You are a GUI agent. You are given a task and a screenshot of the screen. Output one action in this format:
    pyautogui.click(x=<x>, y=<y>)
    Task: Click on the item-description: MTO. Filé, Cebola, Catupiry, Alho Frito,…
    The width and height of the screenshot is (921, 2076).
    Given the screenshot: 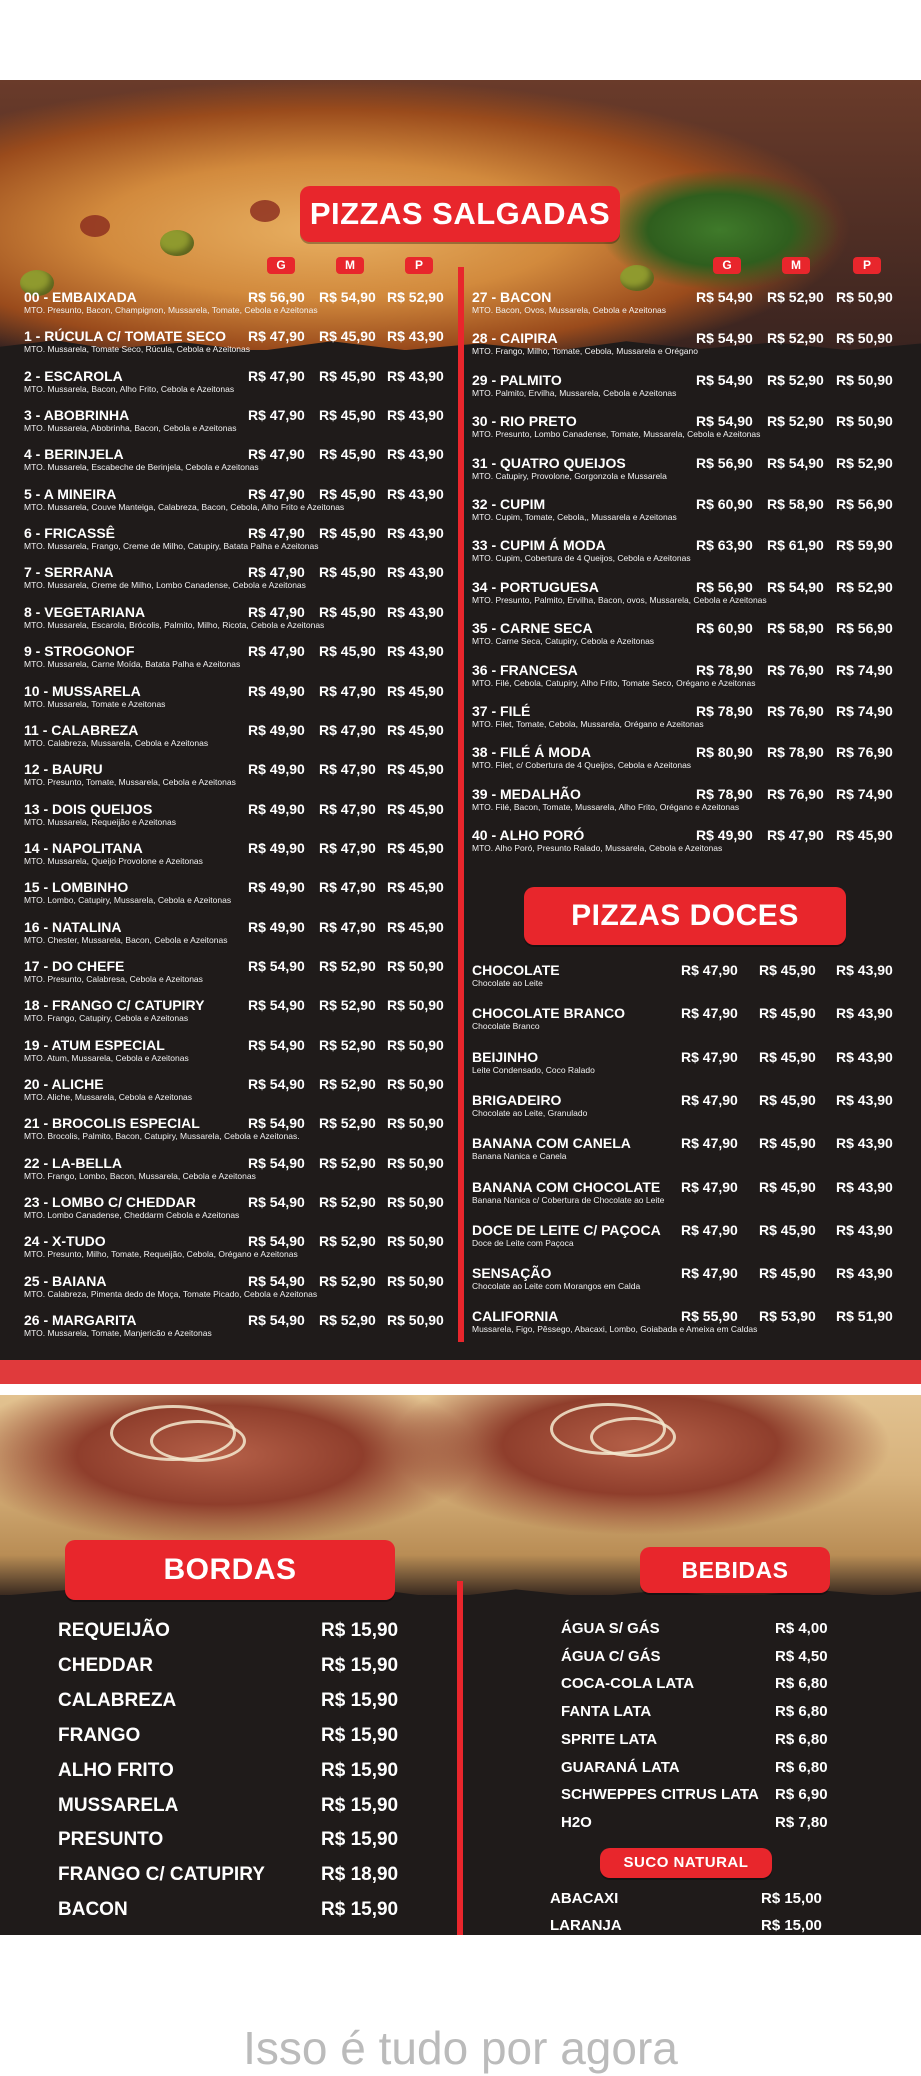 What is the action you would take?
    pyautogui.click(x=614, y=682)
    